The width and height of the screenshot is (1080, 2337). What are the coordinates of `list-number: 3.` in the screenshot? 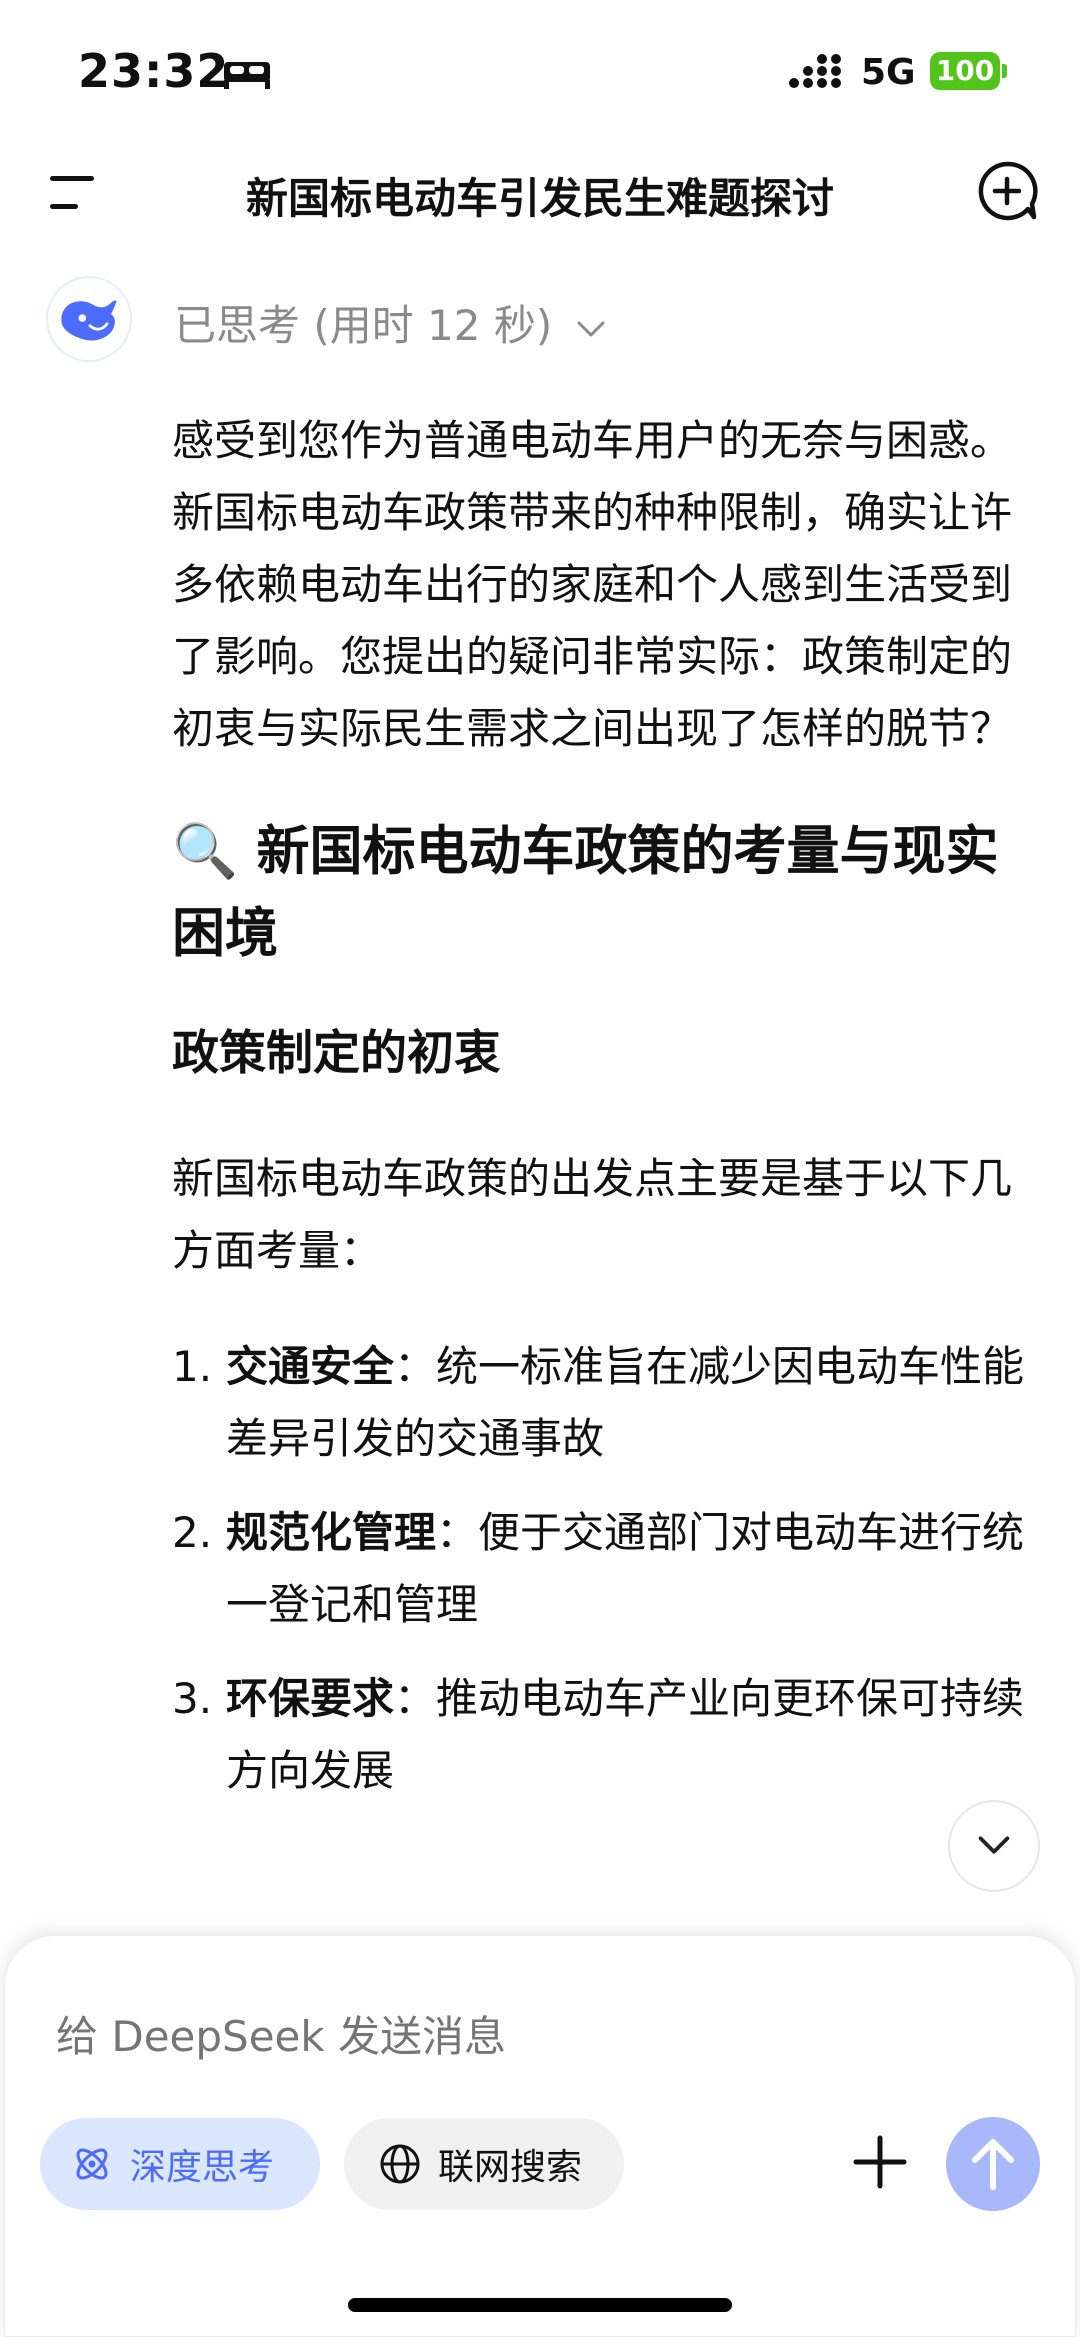 It's located at (192, 1698).